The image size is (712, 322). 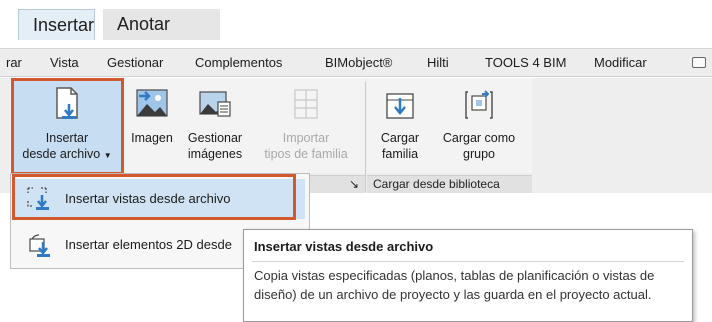 I want to click on load-family-icon, so click(x=400, y=106).